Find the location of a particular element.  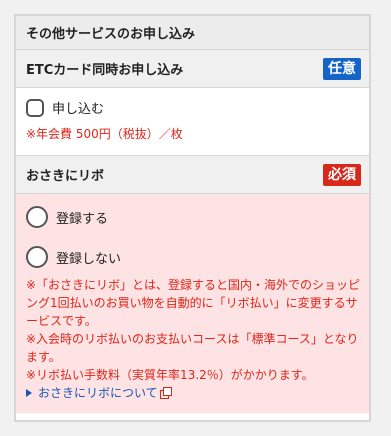

ribo-header: おさきにリボ 必須 is located at coordinates (192, 175).